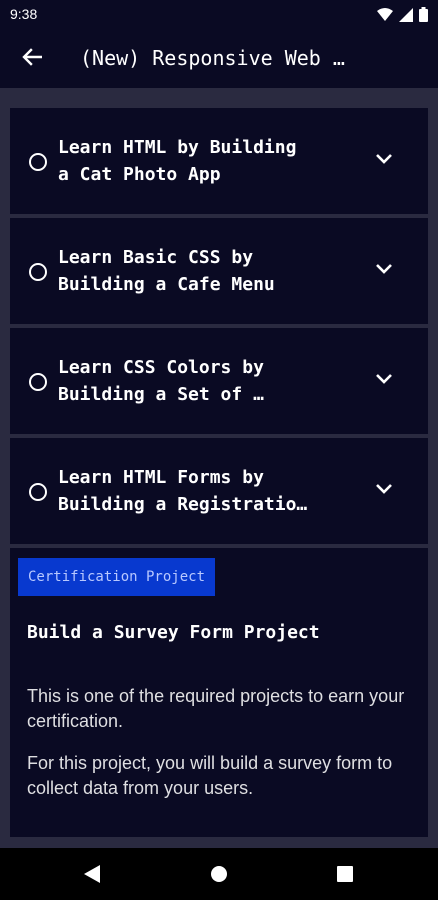  I want to click on system-nav-bar, so click(219, 874).